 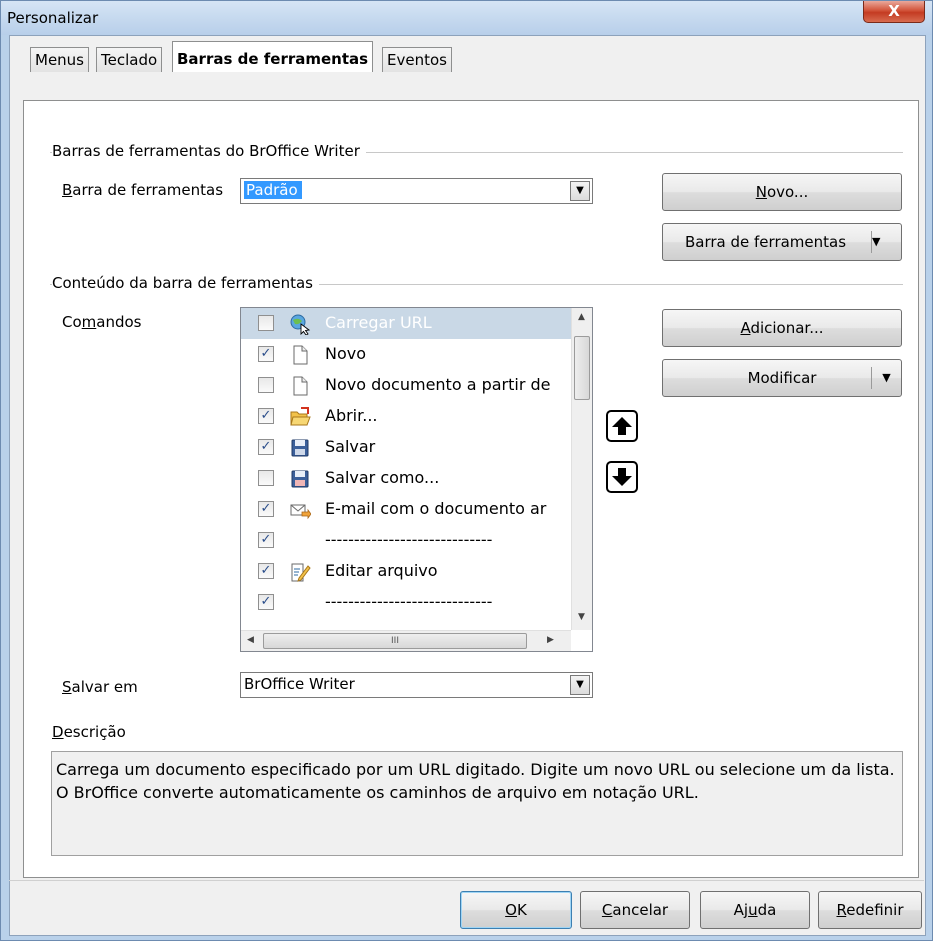 What do you see at coordinates (894, 12) in the screenshot?
I see `close-button: X` at bounding box center [894, 12].